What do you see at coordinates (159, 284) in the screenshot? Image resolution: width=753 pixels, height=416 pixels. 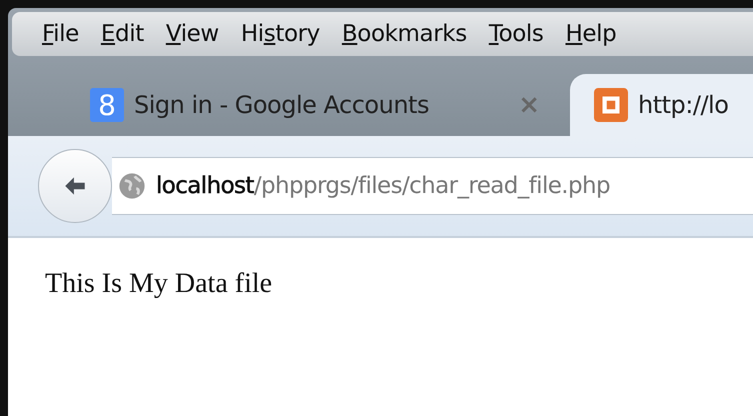 I see `page-text: This Is My Data file` at bounding box center [159, 284].